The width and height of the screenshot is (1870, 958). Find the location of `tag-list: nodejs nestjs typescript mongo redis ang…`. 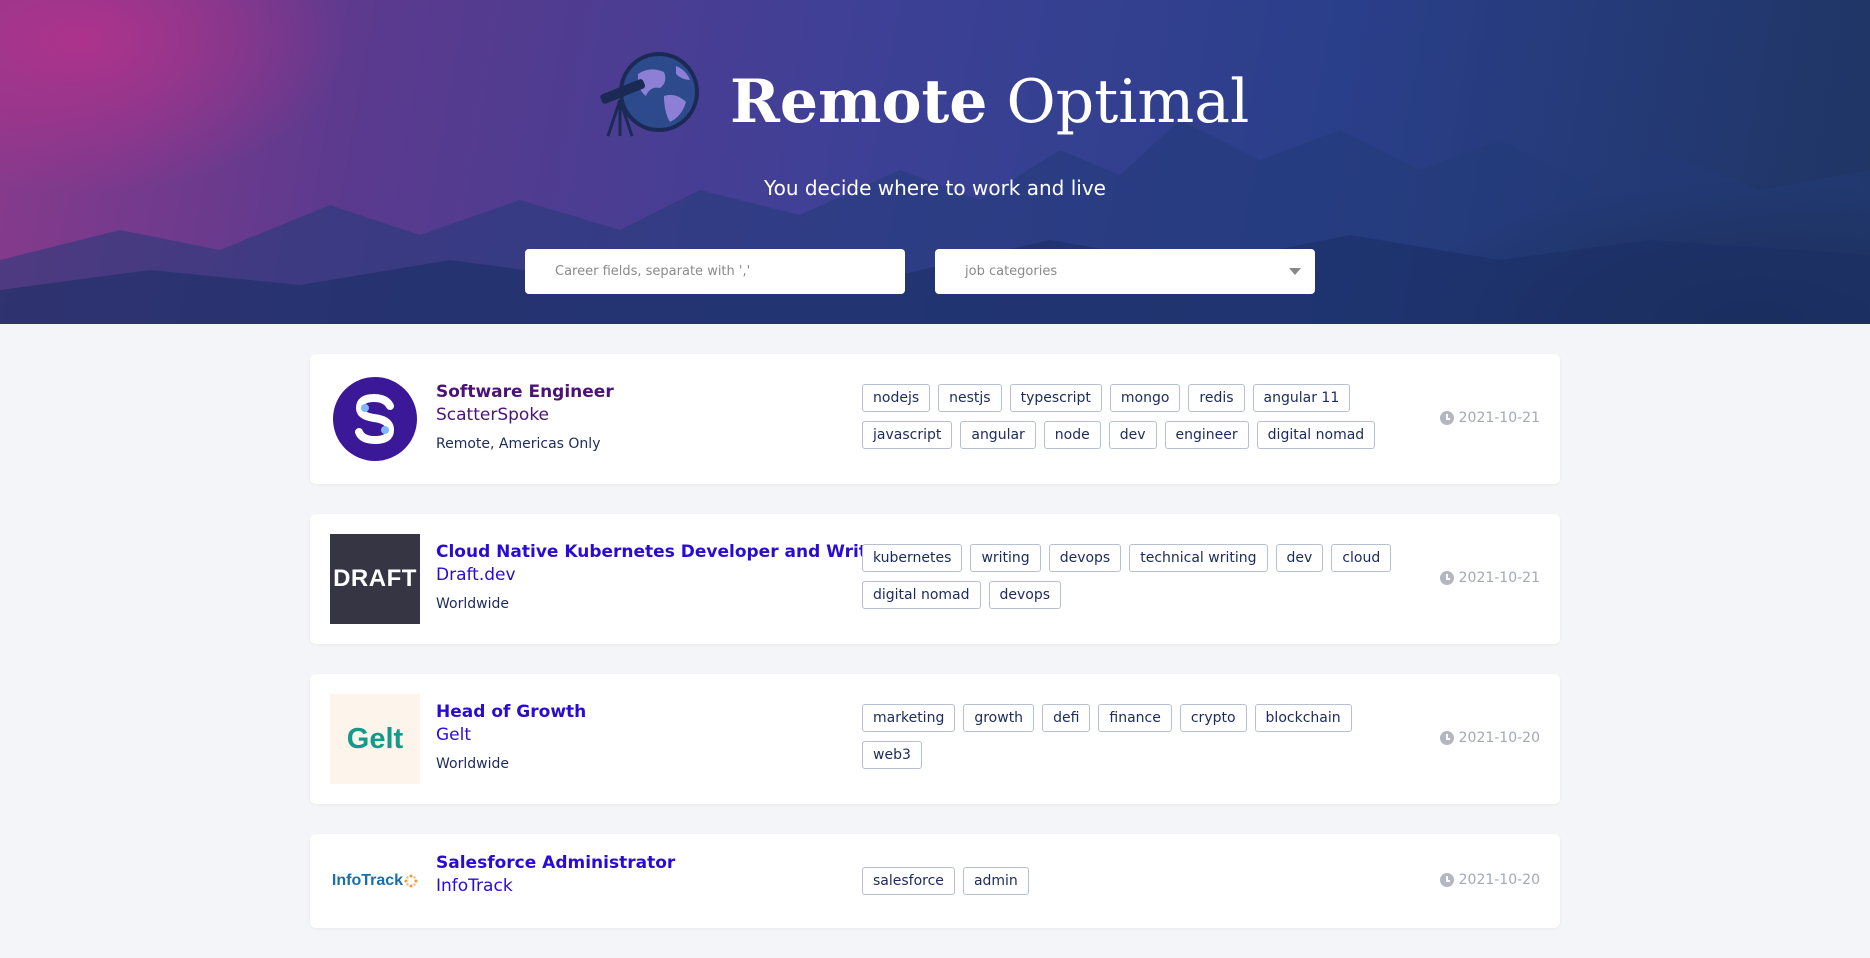

tag-list: nodejs nestjs typescript mongo redis ang… is located at coordinates (1132, 416).